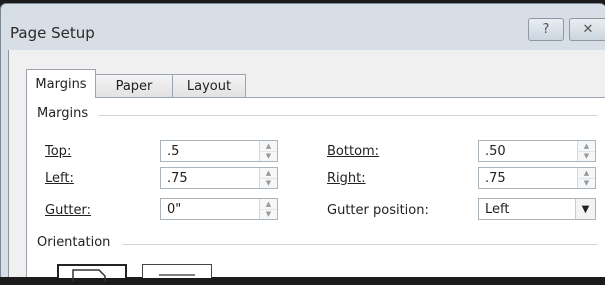  Describe the element at coordinates (173, 151) in the screenshot. I see `top-margin-value: .5` at that location.